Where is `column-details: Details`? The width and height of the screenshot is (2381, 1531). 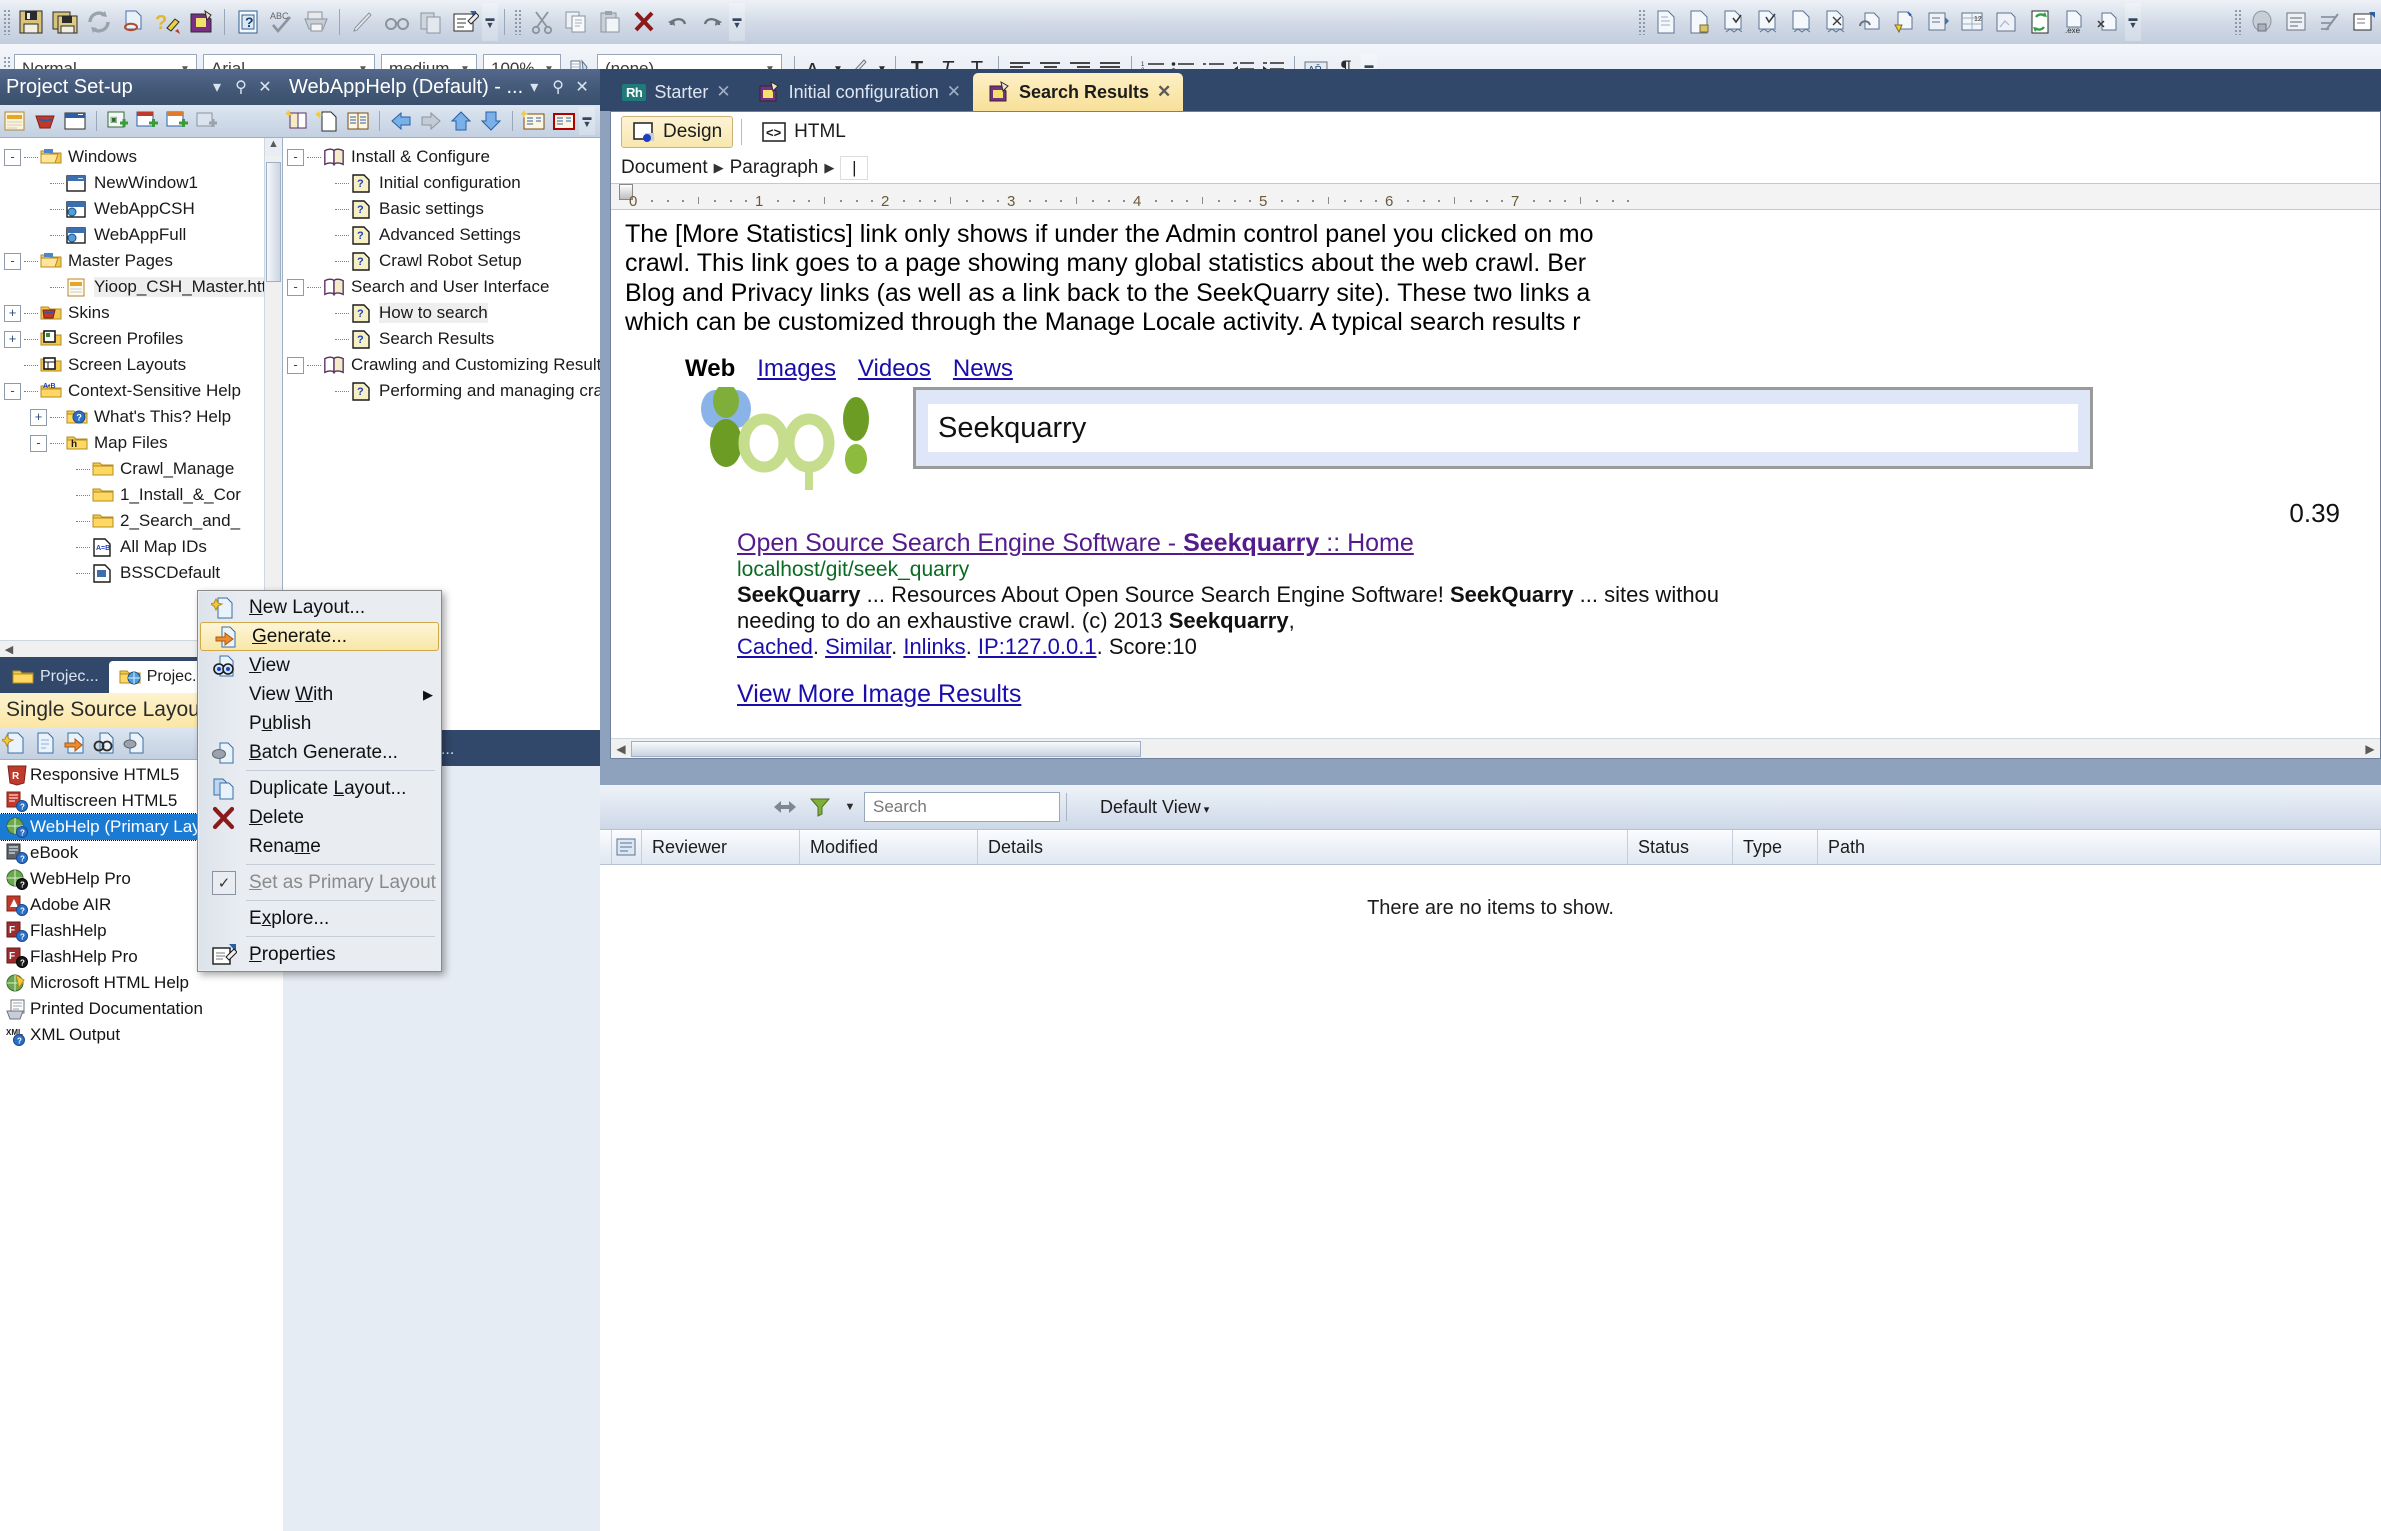 column-details: Details is located at coordinates (1303, 847).